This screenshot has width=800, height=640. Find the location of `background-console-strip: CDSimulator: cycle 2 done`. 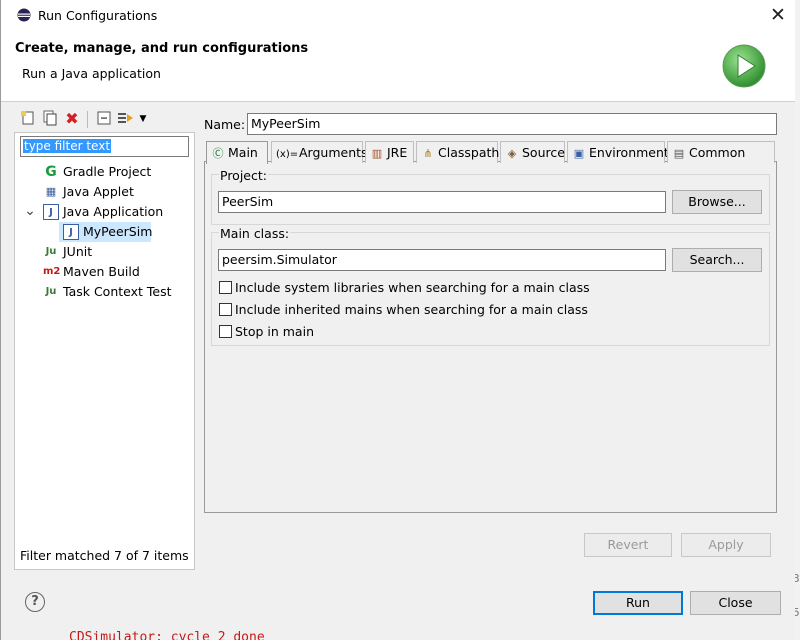

background-console-strip: CDSimulator: cycle 2 done is located at coordinates (193, 633).